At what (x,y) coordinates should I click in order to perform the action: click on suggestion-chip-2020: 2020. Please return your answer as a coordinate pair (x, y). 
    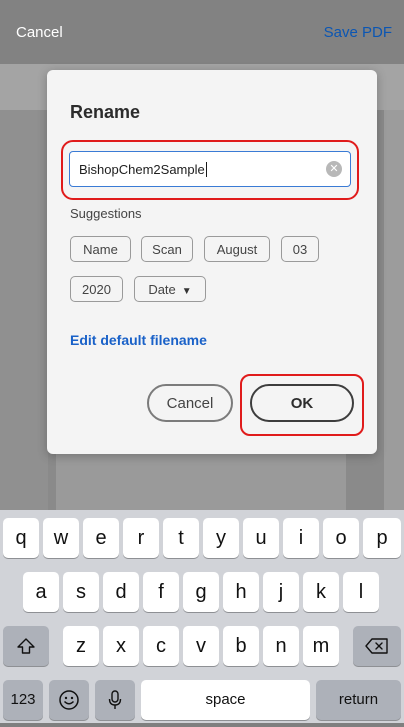
    Looking at the image, I should click on (96, 289).